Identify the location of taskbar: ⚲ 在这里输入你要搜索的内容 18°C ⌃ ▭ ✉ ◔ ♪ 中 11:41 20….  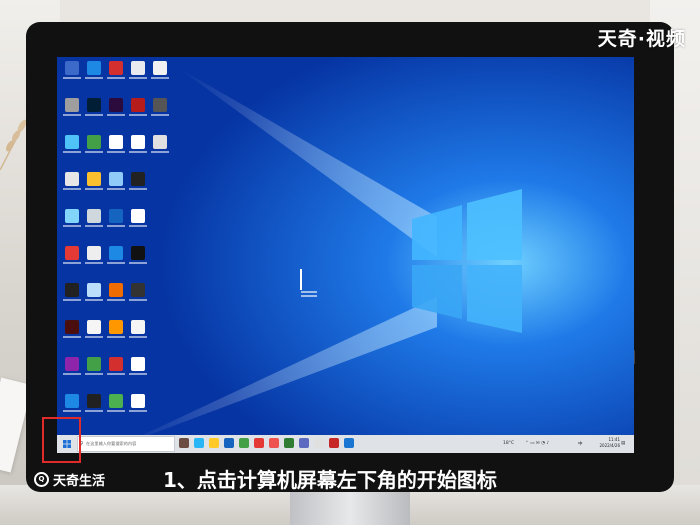
(345, 444).